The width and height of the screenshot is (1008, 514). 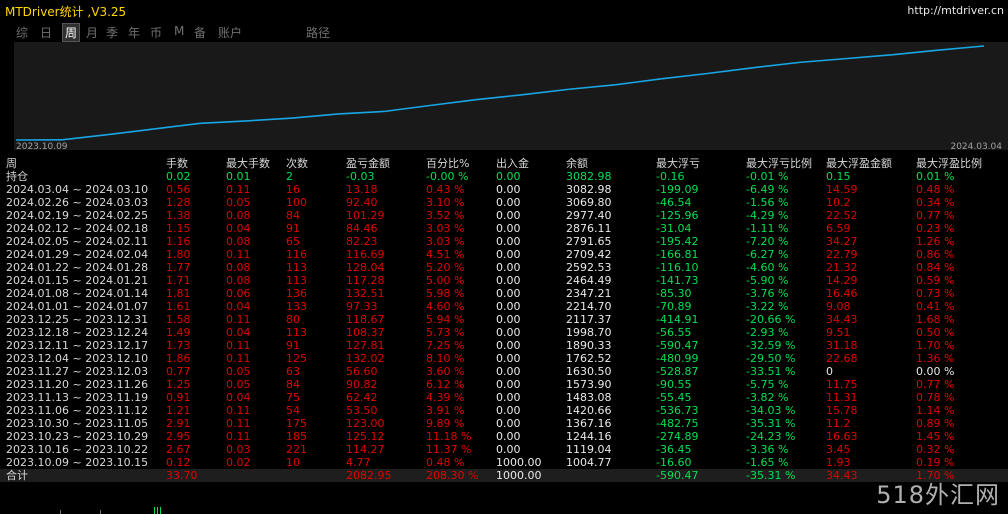 What do you see at coordinates (238, 280) in the screenshot?
I see `cell-max_lots: 0.08` at bounding box center [238, 280].